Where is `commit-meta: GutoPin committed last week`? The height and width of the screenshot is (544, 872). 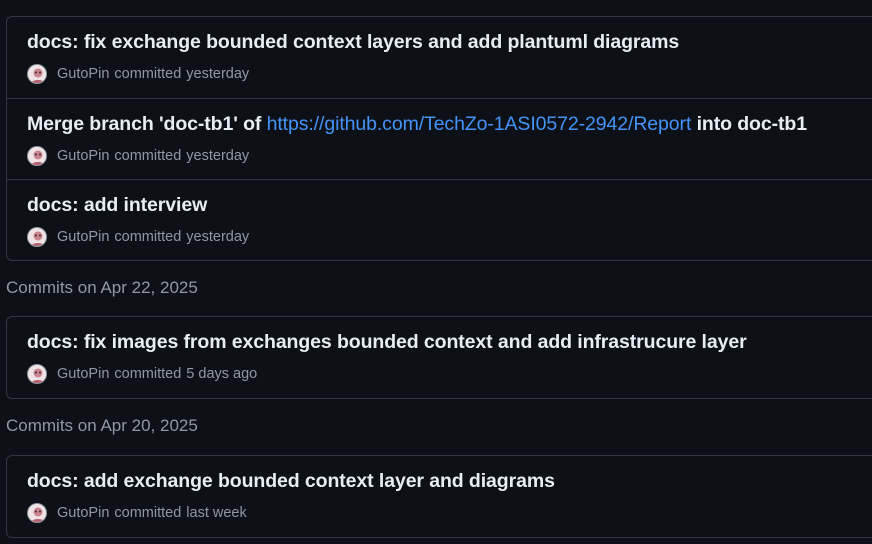 commit-meta: GutoPin committed last week is located at coordinates (137, 513).